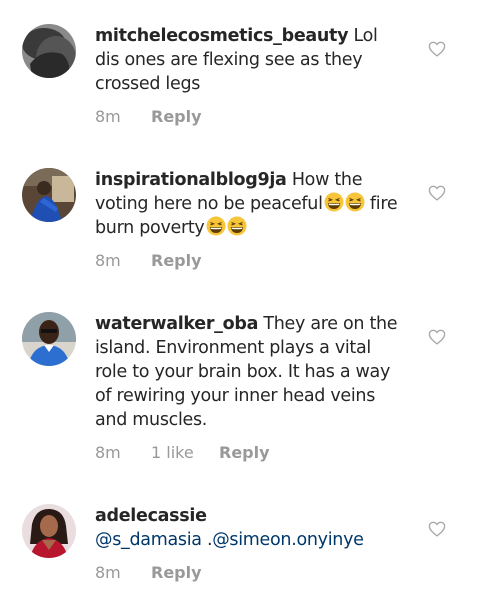 The image size is (480, 601). What do you see at coordinates (148, 540) in the screenshot?
I see `mention-link: @s_damasia` at bounding box center [148, 540].